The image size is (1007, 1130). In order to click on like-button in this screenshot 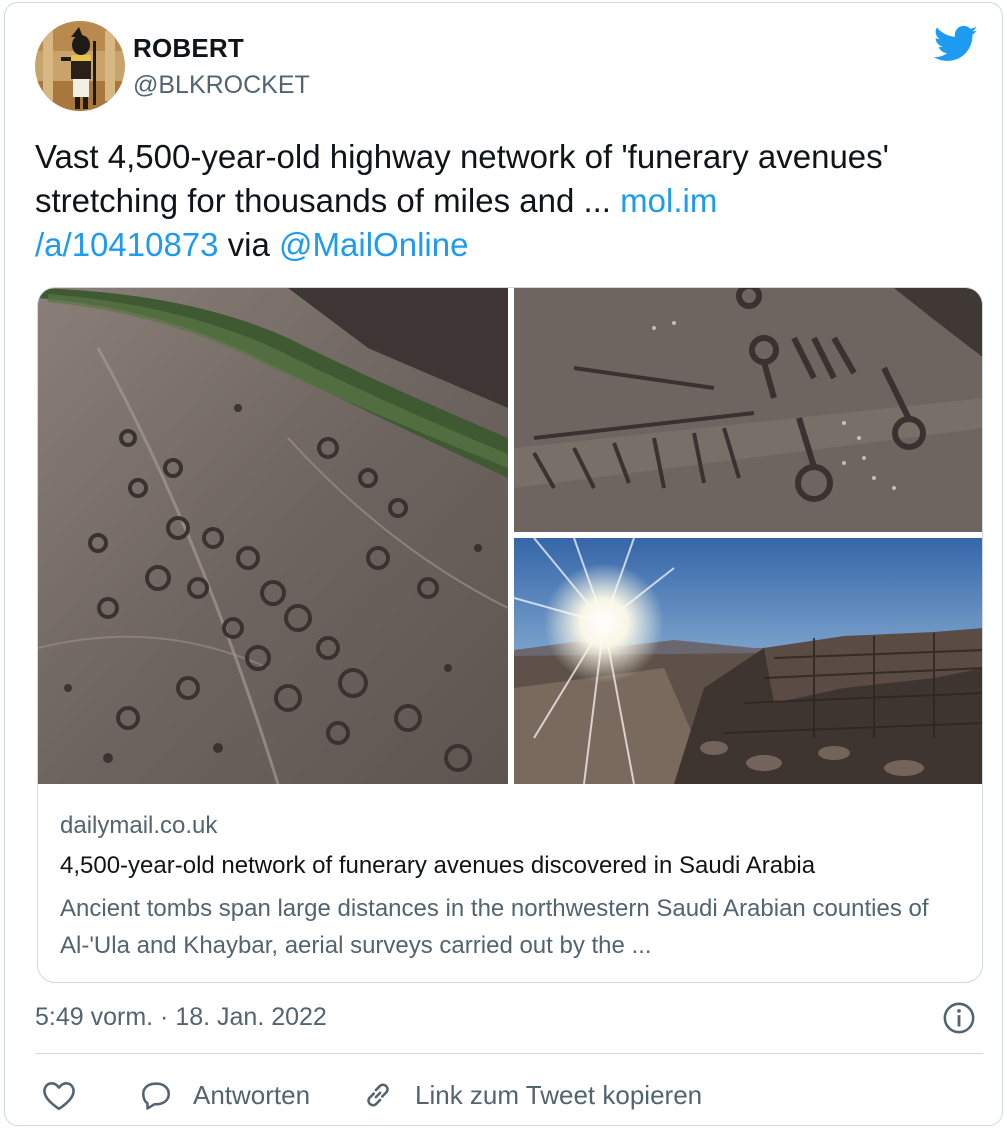, I will do `click(59, 1095)`.